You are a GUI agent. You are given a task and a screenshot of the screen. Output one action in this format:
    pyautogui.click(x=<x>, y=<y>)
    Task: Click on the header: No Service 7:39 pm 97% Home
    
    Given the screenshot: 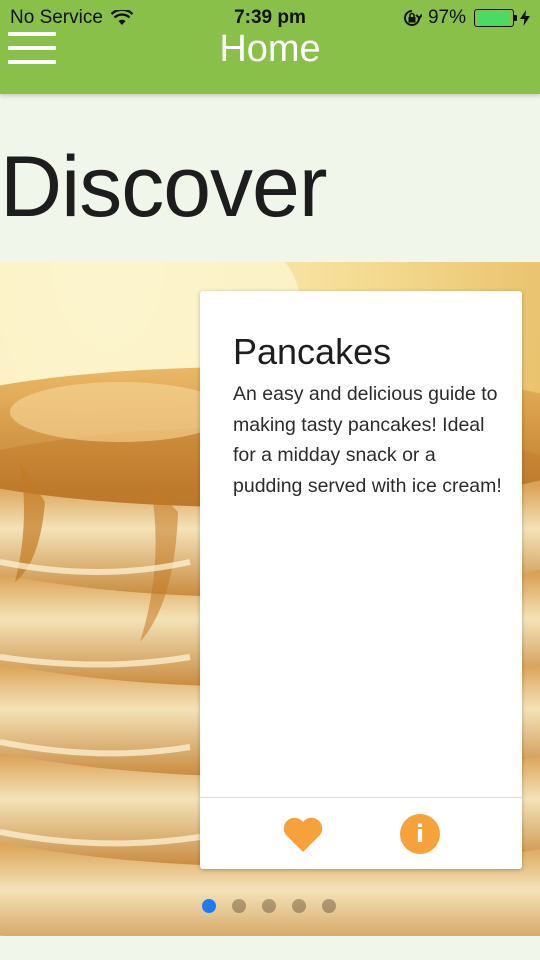 What is the action you would take?
    pyautogui.click(x=270, y=47)
    